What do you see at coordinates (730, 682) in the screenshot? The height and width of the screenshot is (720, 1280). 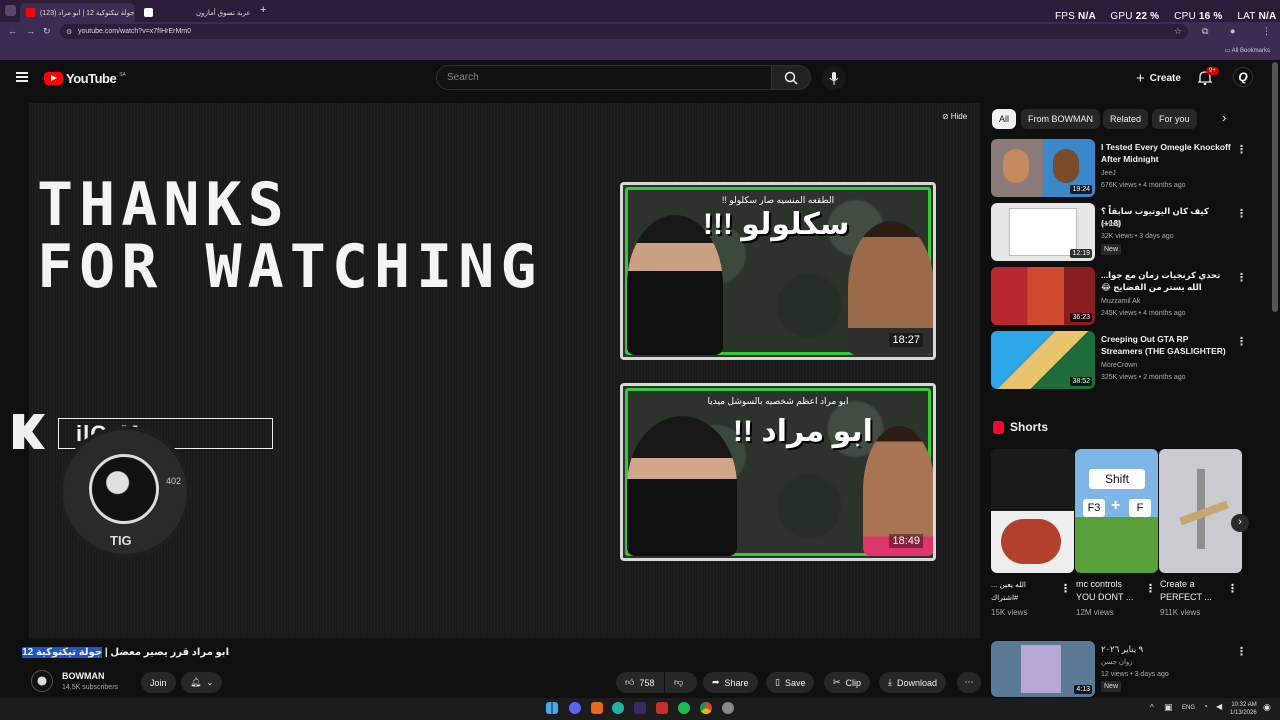 I see `share-button: ➦ Share` at bounding box center [730, 682].